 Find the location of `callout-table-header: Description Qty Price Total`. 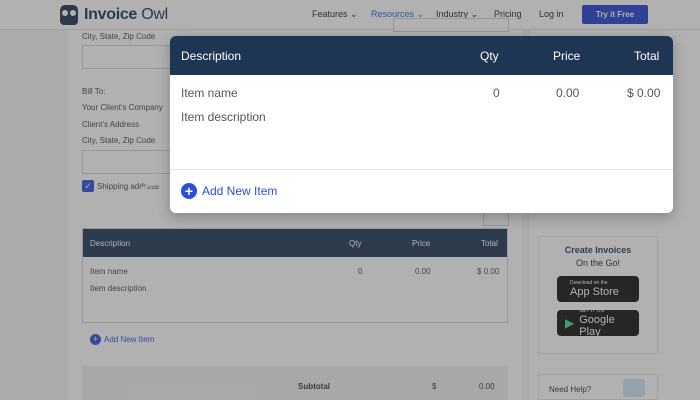

callout-table-header: Description Qty Price Total is located at coordinates (421, 55).